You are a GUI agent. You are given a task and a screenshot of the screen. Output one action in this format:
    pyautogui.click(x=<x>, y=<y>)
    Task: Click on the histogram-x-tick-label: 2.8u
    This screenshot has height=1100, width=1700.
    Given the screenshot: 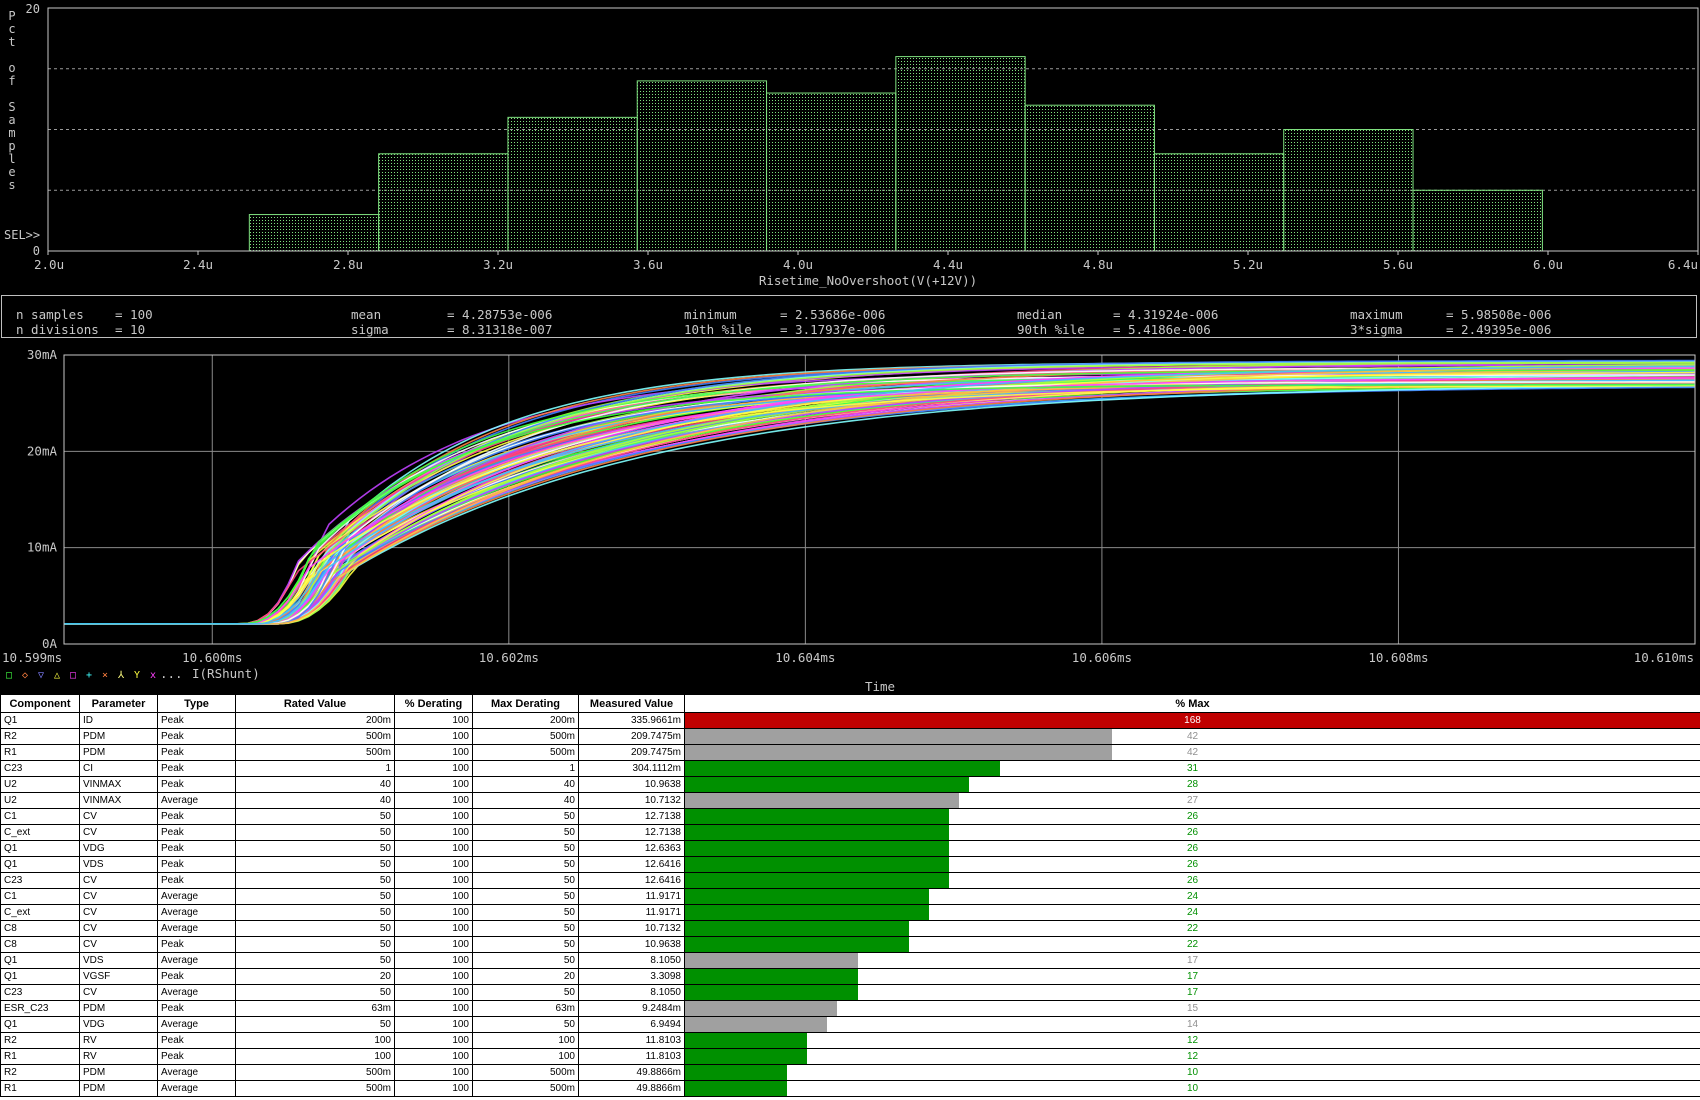 What is the action you would take?
    pyautogui.click(x=348, y=264)
    